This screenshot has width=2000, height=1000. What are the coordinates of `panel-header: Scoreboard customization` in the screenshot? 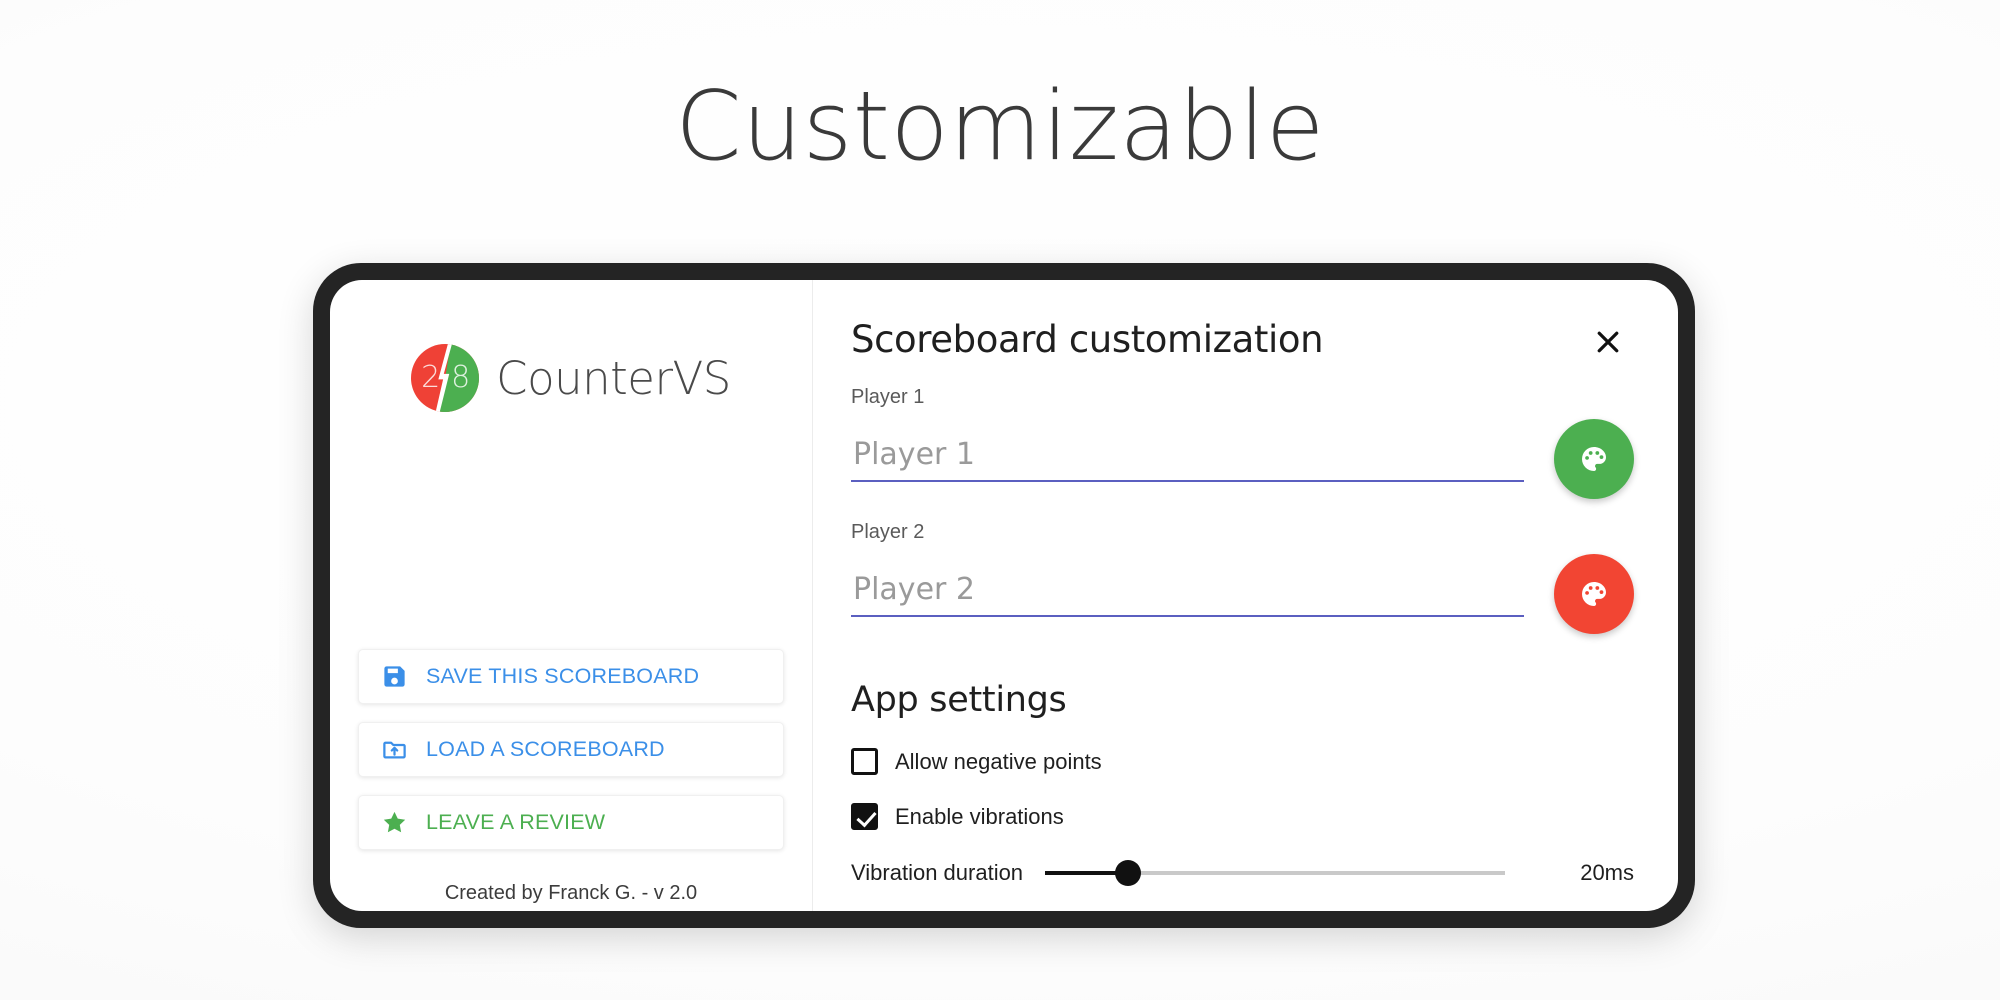 It's located at (1242, 341).